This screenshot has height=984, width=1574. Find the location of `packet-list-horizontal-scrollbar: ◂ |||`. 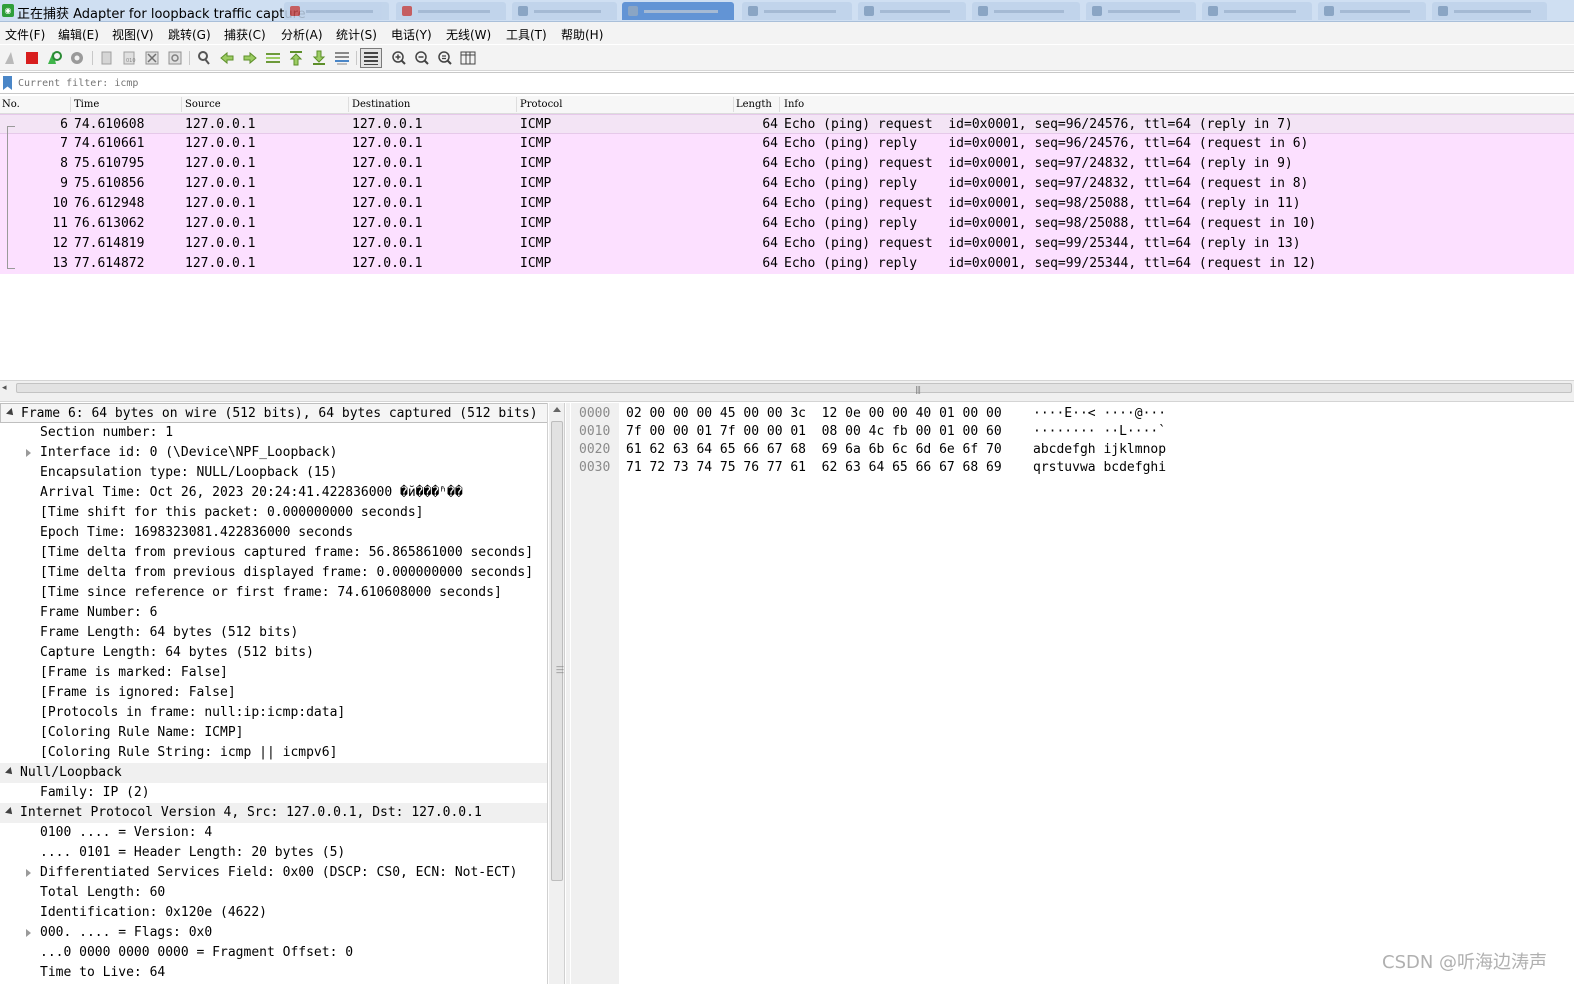

packet-list-horizontal-scrollbar: ◂ ||| is located at coordinates (787, 387).